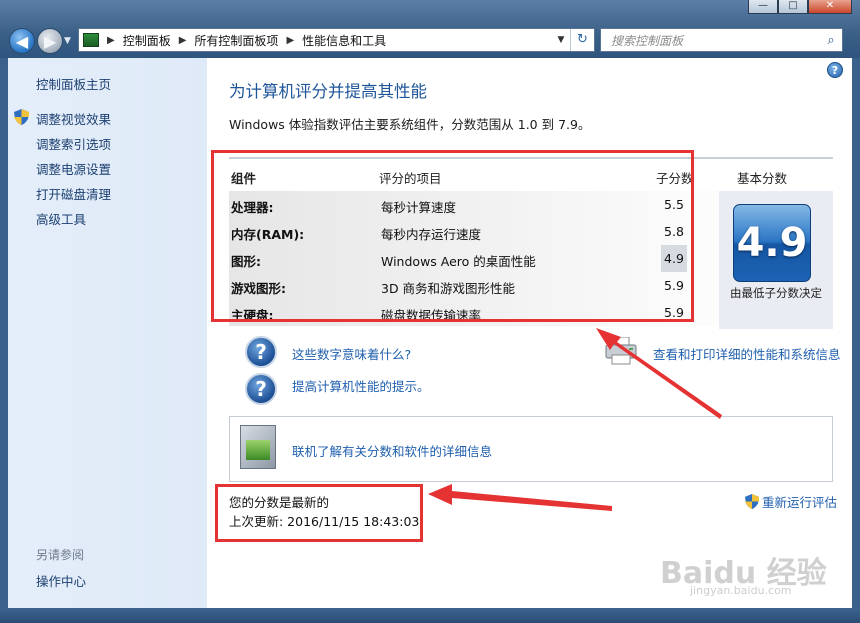  Describe the element at coordinates (61, 580) in the screenshot. I see `sidebar-item-action-center: 操作中心` at that location.